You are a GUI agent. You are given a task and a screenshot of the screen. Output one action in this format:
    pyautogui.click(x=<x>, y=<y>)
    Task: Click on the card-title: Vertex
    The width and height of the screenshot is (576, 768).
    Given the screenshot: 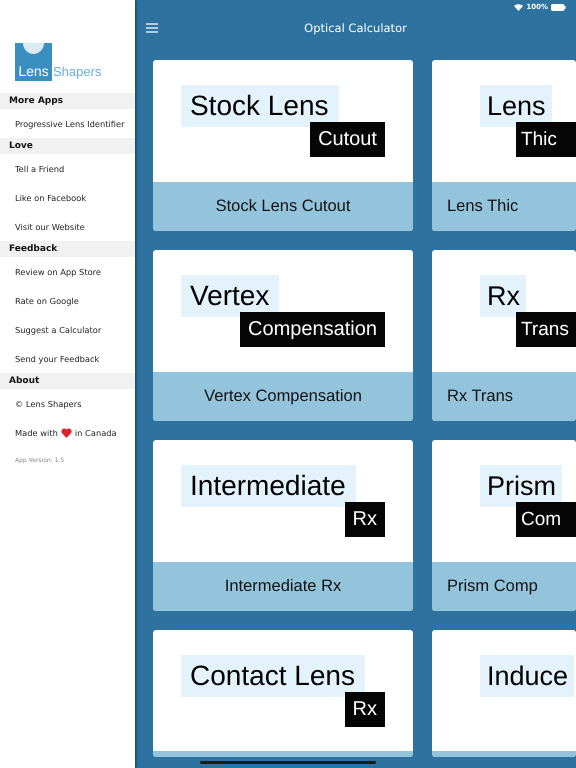 What is the action you would take?
    pyautogui.click(x=230, y=296)
    